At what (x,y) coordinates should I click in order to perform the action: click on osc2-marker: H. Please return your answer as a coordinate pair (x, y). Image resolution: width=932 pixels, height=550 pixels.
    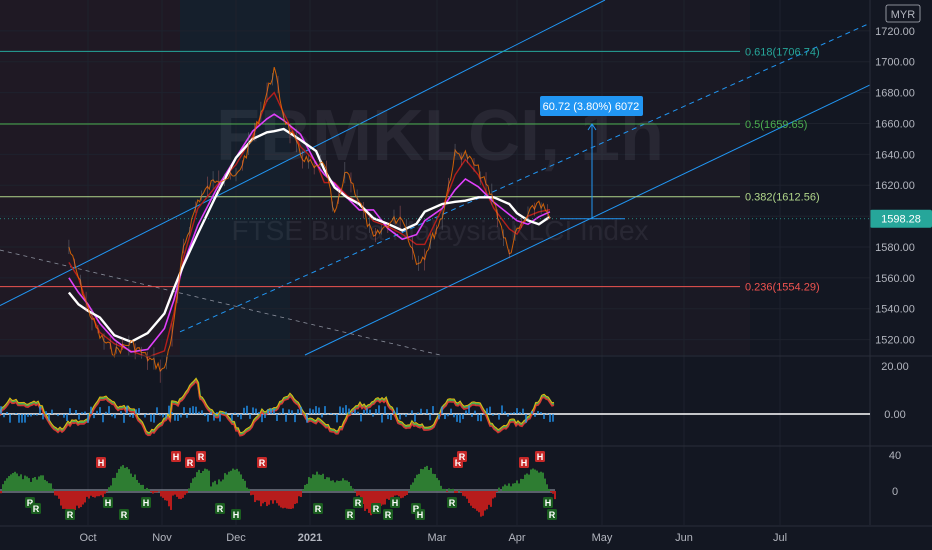
    Looking at the image, I should click on (108, 503).